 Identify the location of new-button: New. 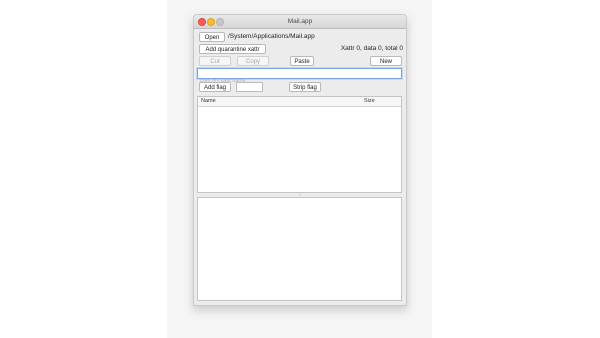
(386, 61).